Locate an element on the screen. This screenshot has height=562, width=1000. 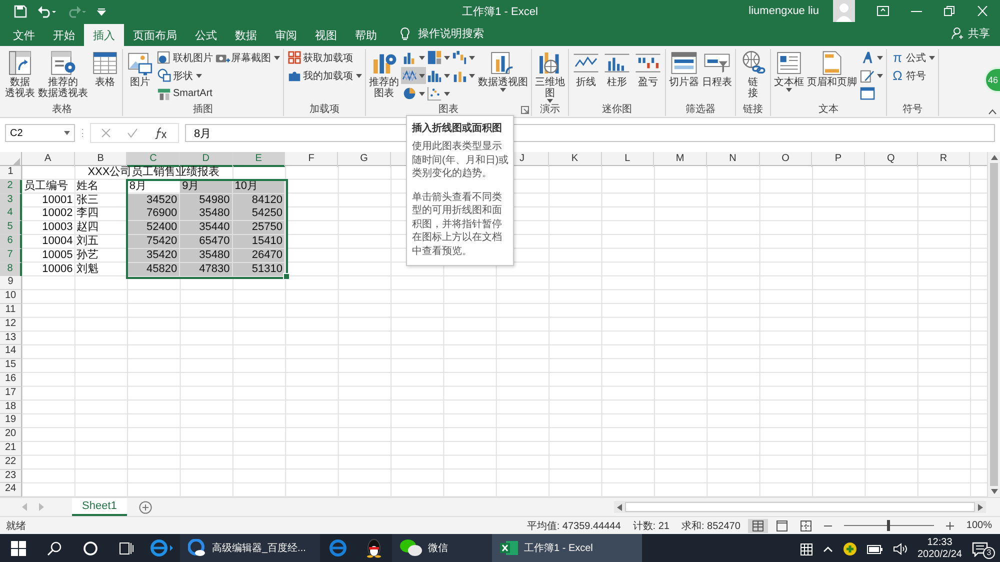
ribbon-button: 文本框 is located at coordinates (789, 70).